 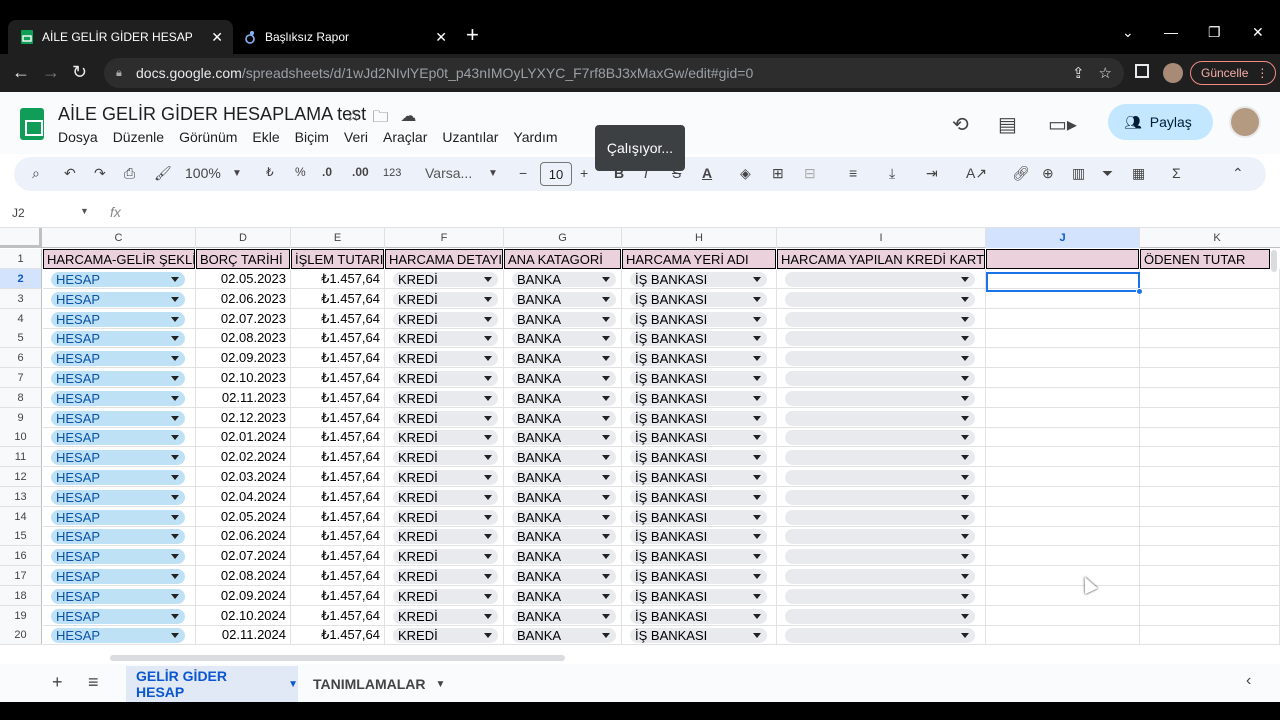 I want to click on row-header: 15, so click(x=21, y=536).